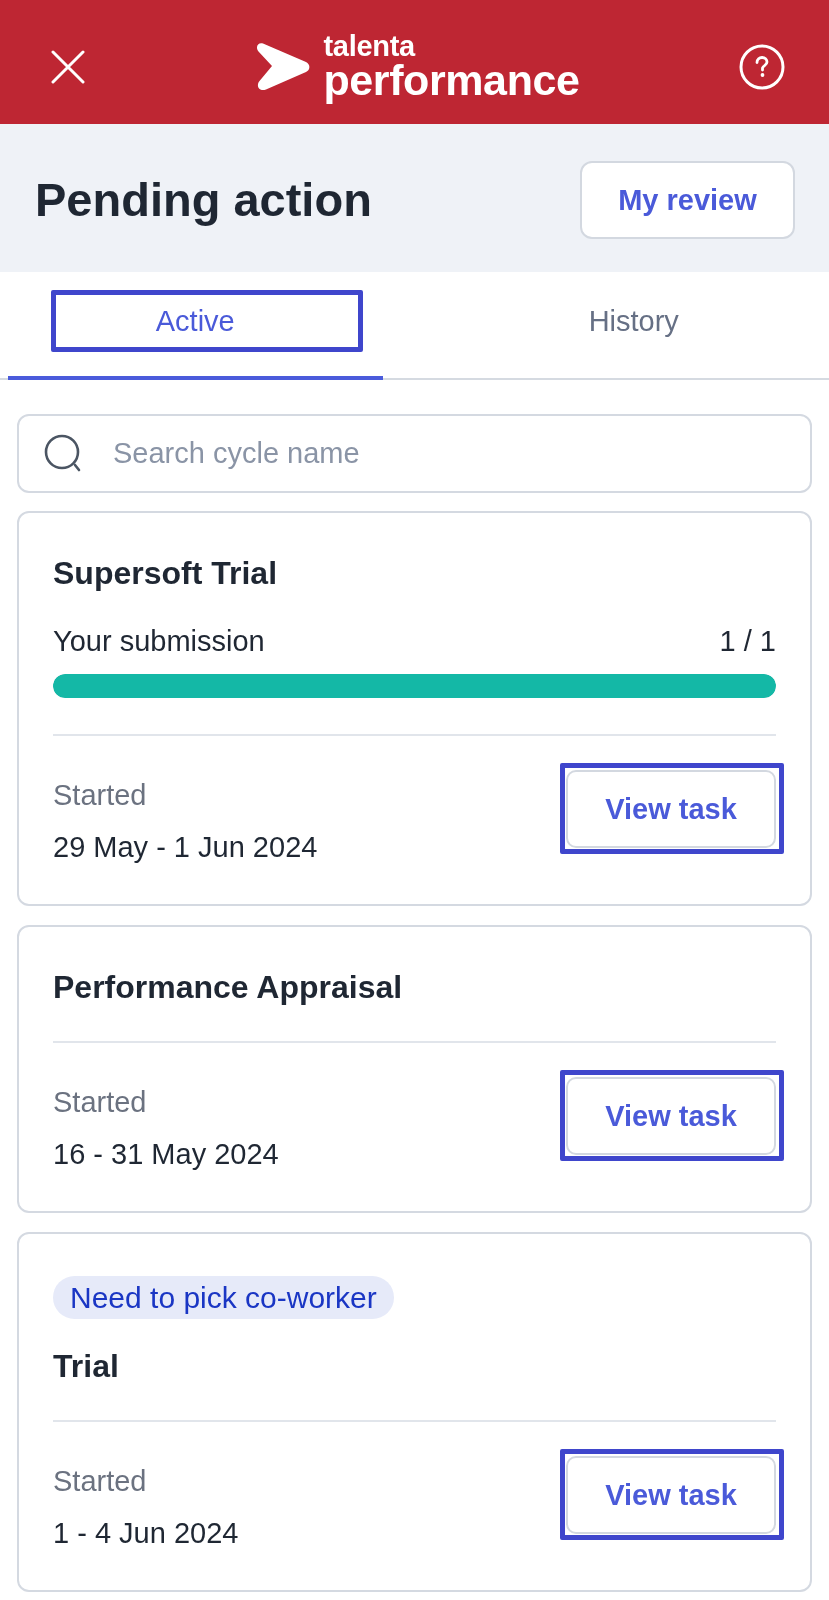 Image resolution: width=829 pixels, height=1600 pixels. What do you see at coordinates (185, 847) in the screenshot?
I see `date-range: 29 May - 1 Jun 2024` at bounding box center [185, 847].